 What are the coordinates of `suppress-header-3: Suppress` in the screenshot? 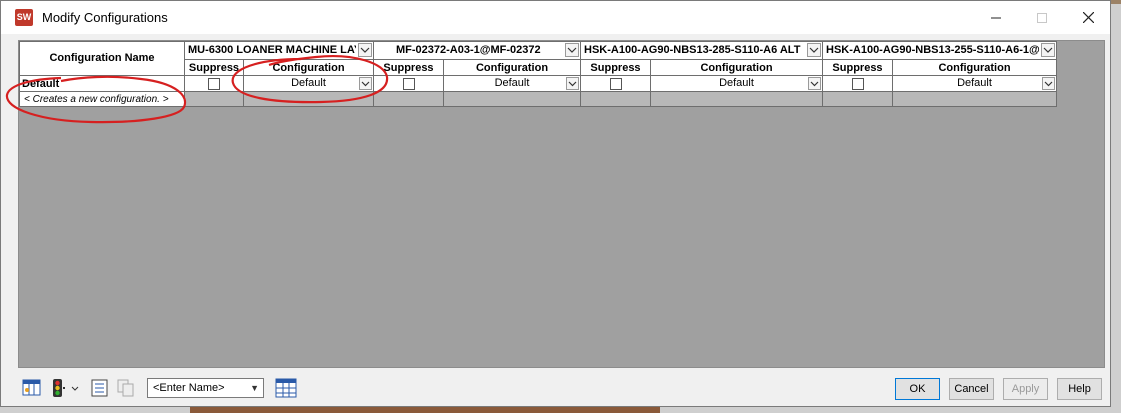 It's located at (615, 67).